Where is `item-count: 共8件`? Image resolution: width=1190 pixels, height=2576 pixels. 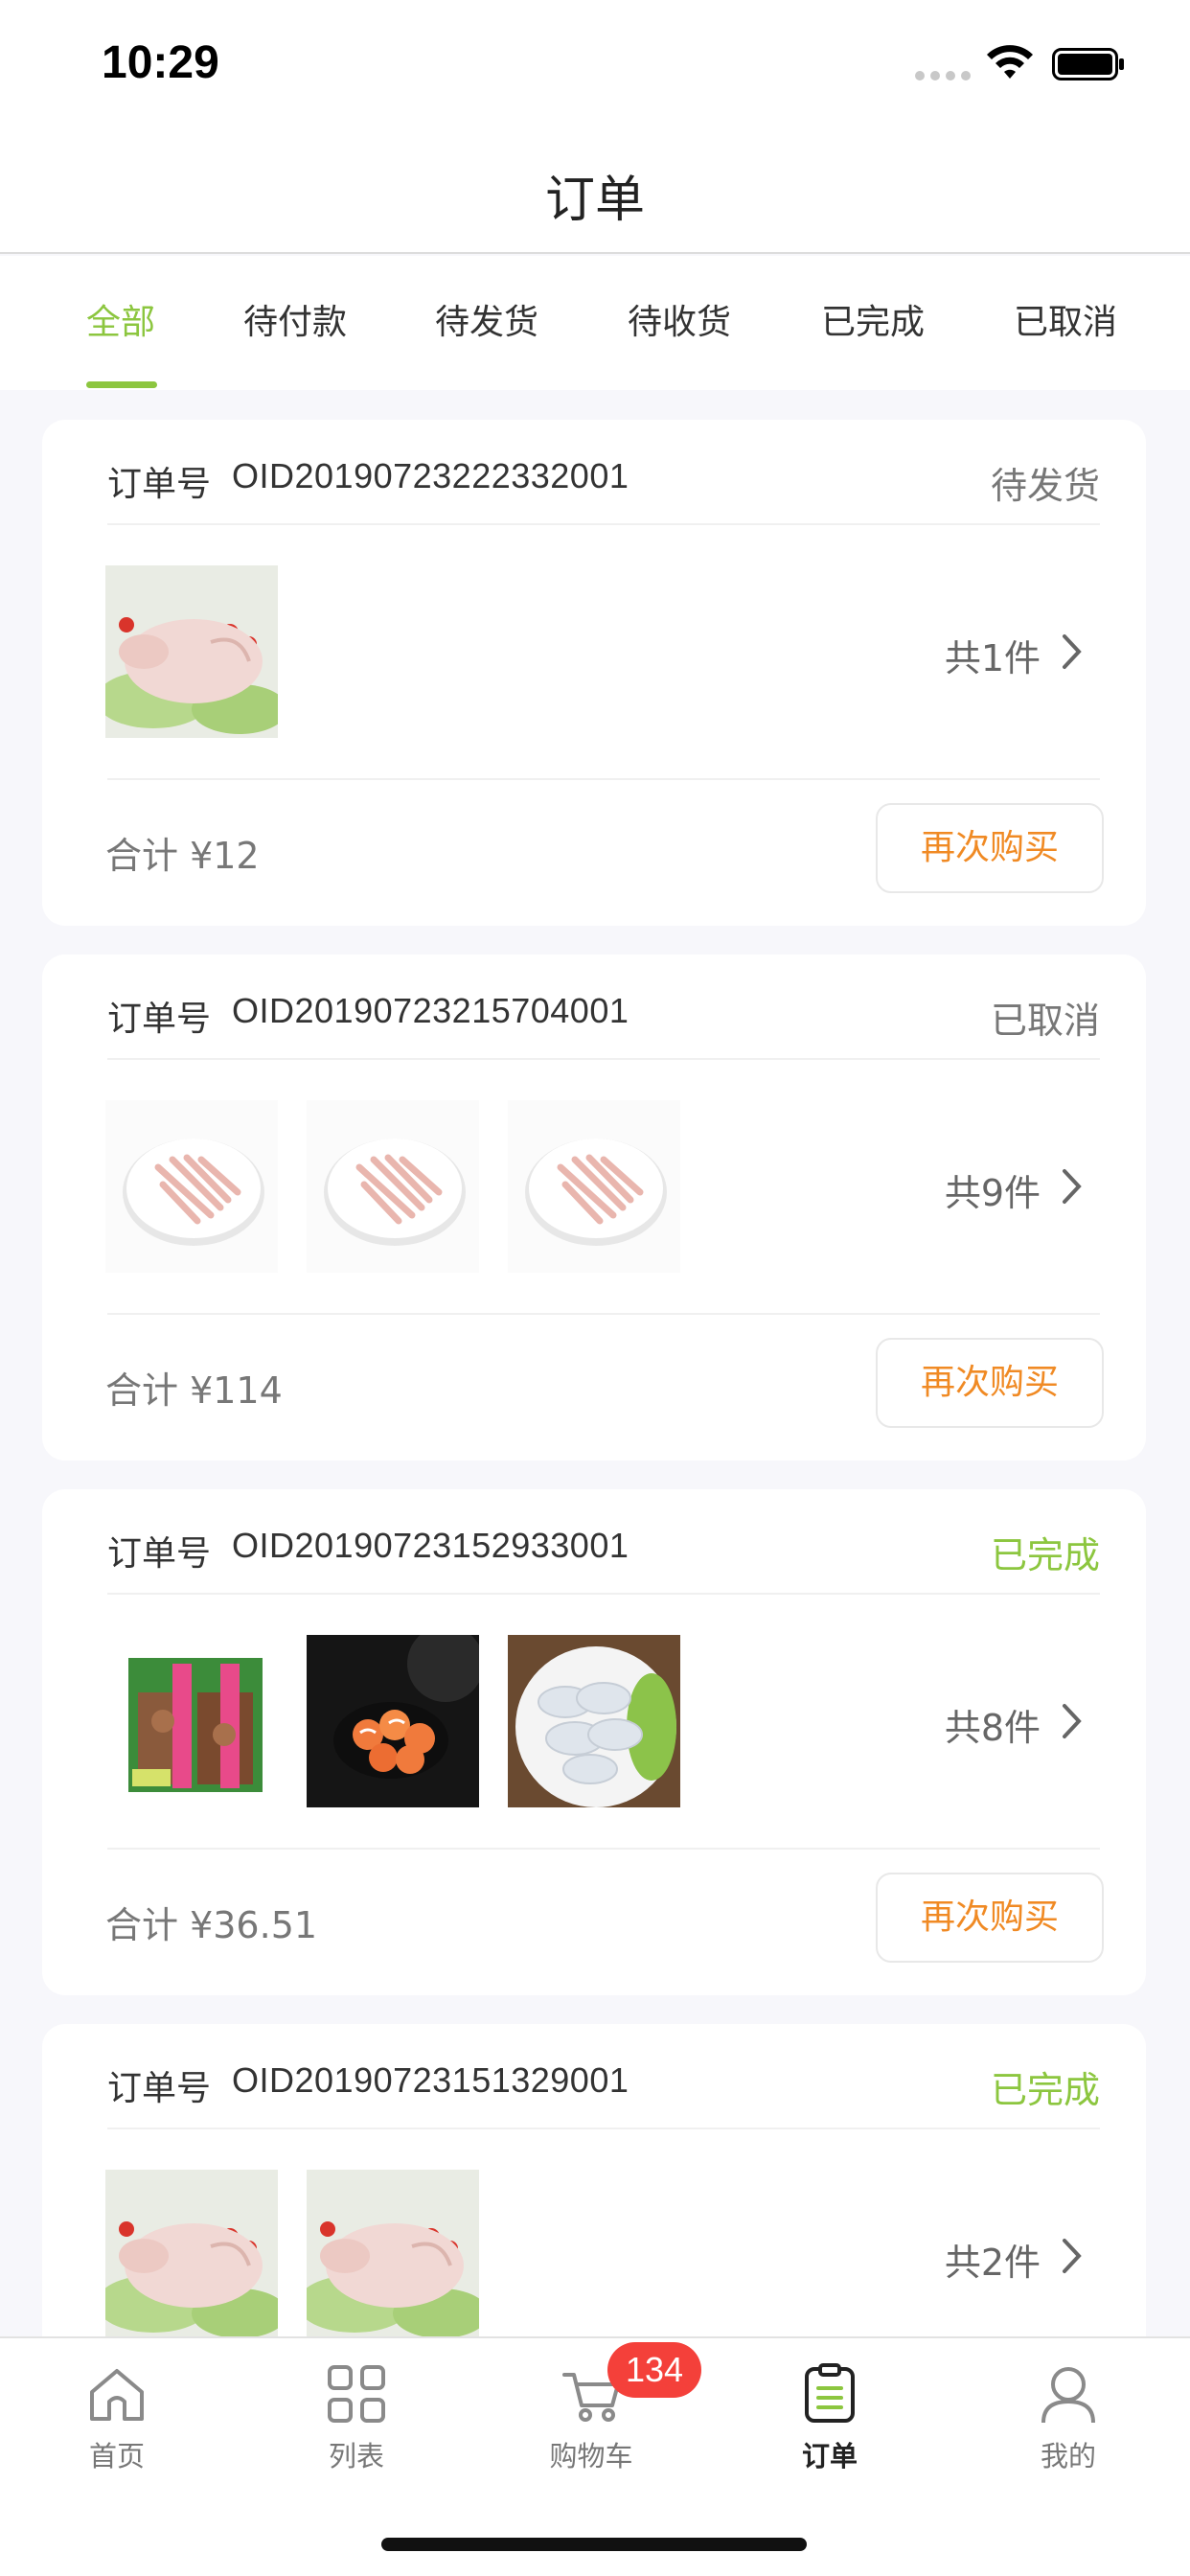
item-count: 共8件 is located at coordinates (992, 1728).